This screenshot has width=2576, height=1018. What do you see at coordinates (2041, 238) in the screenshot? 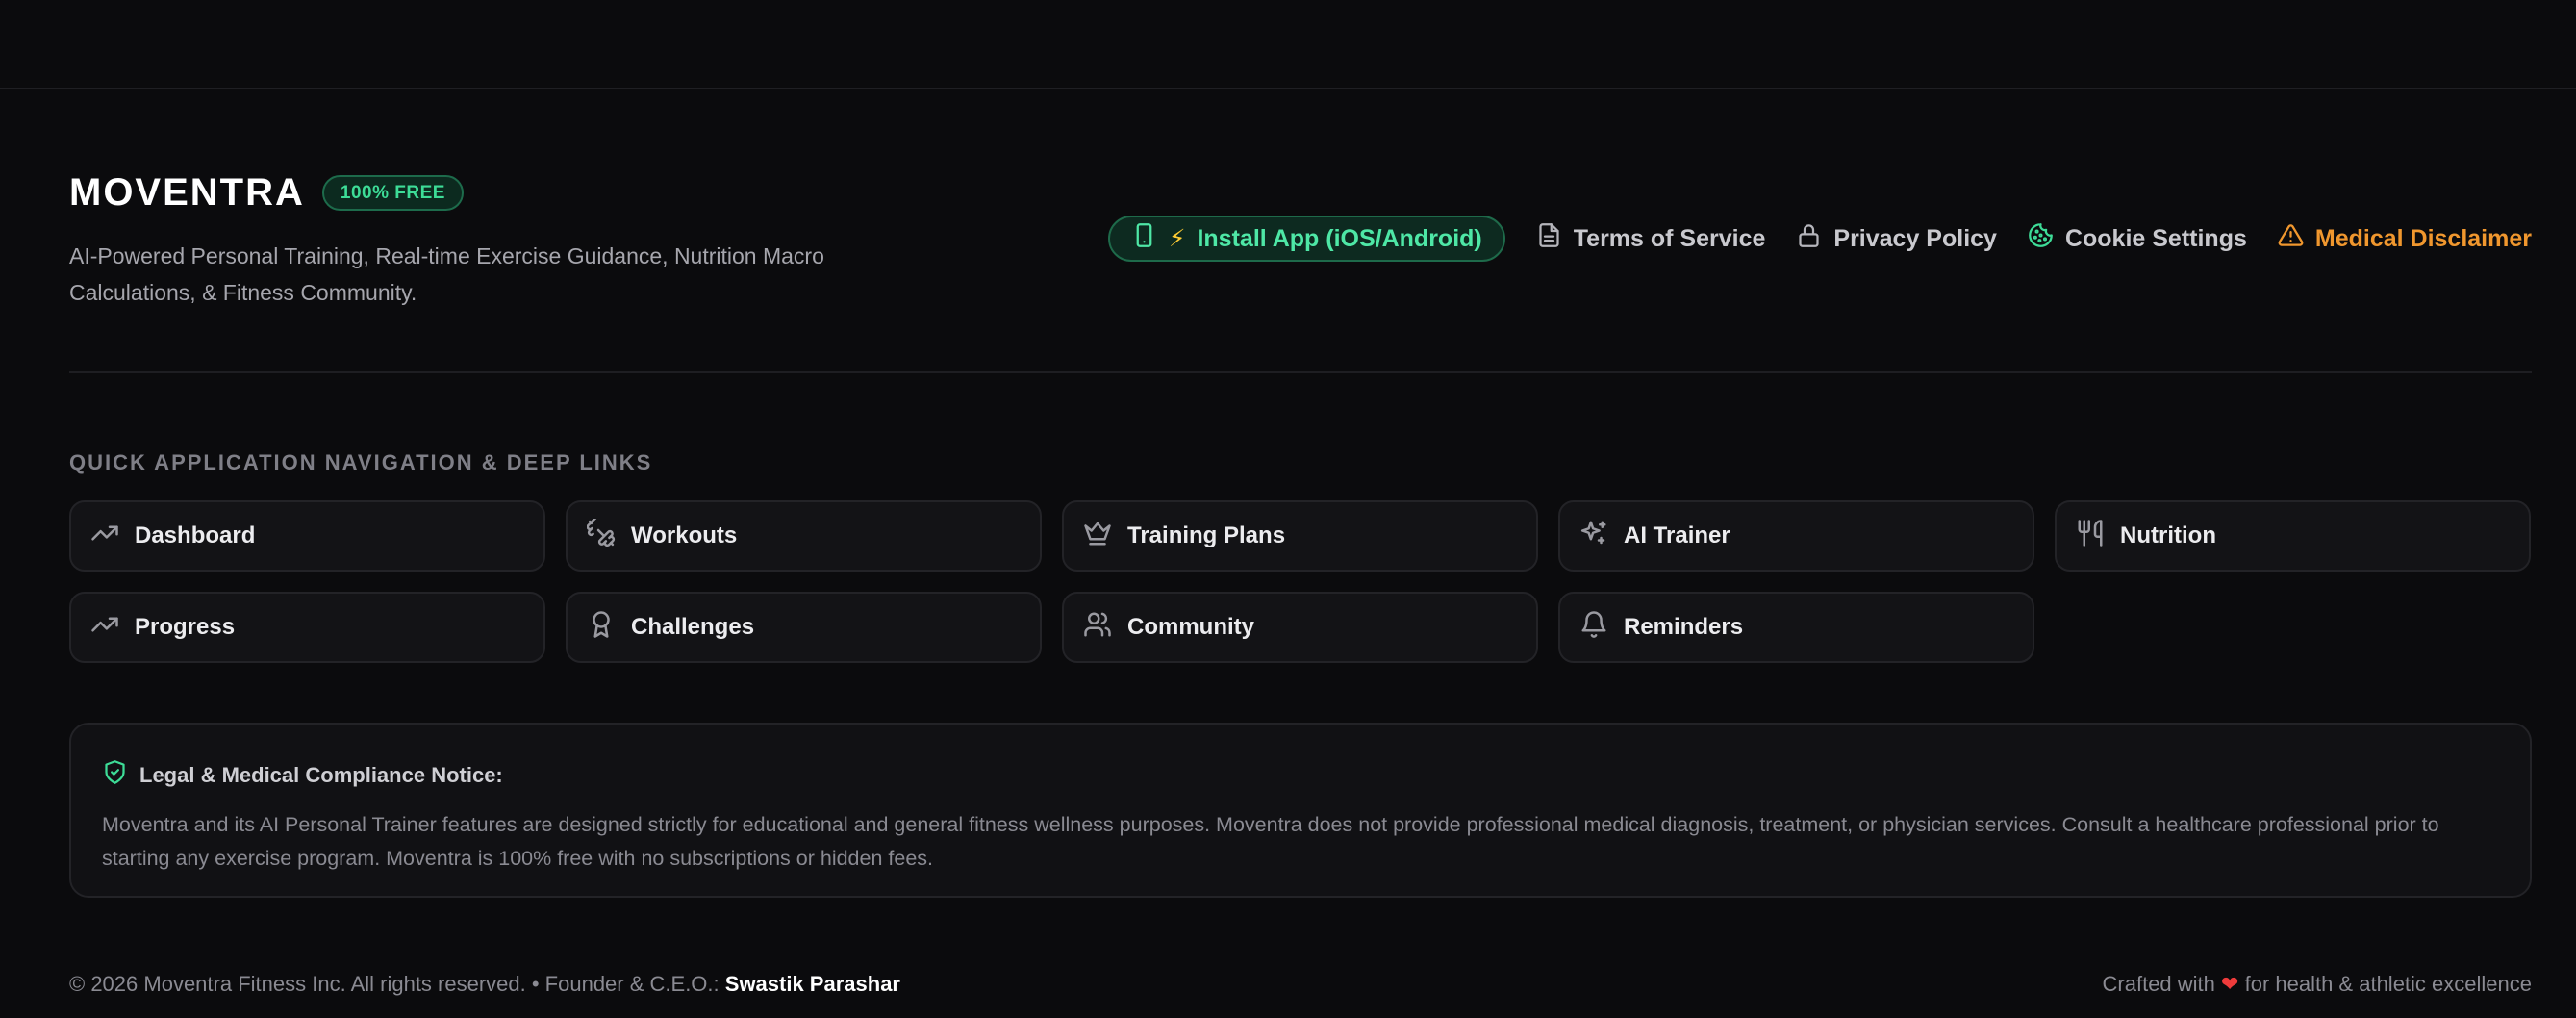
I see `cookie-icon` at bounding box center [2041, 238].